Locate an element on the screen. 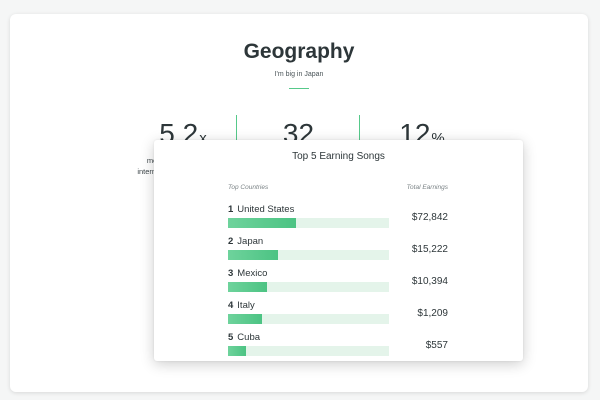  popup-title: Top 5 Earning Songs is located at coordinates (338, 156).